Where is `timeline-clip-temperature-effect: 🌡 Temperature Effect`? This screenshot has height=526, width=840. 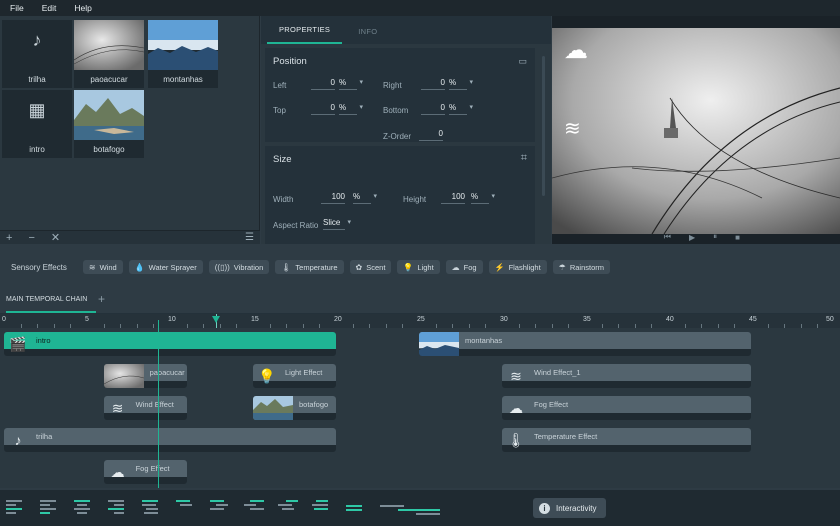 timeline-clip-temperature-effect: 🌡 Temperature Effect is located at coordinates (626, 440).